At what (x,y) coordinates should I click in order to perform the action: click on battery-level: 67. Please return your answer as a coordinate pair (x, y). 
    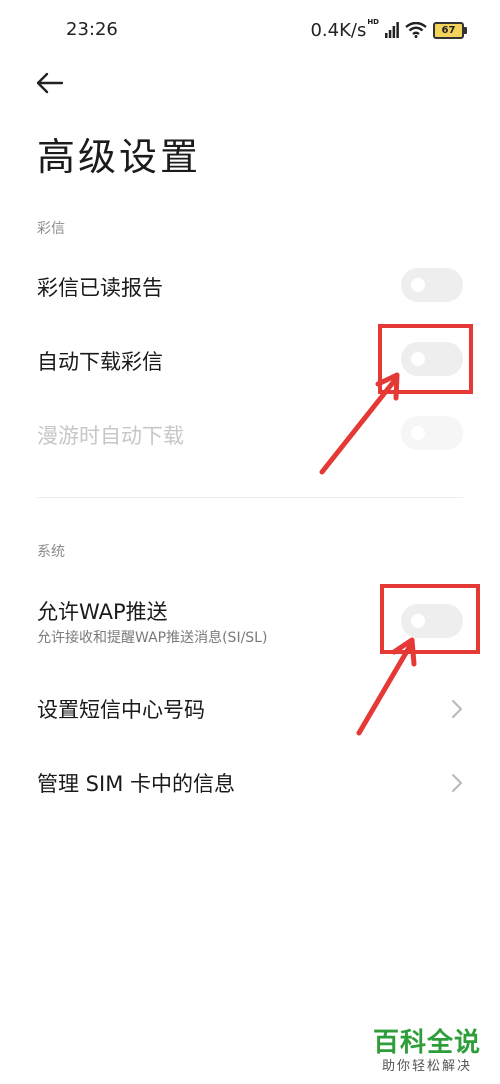
    Looking at the image, I should click on (448, 30).